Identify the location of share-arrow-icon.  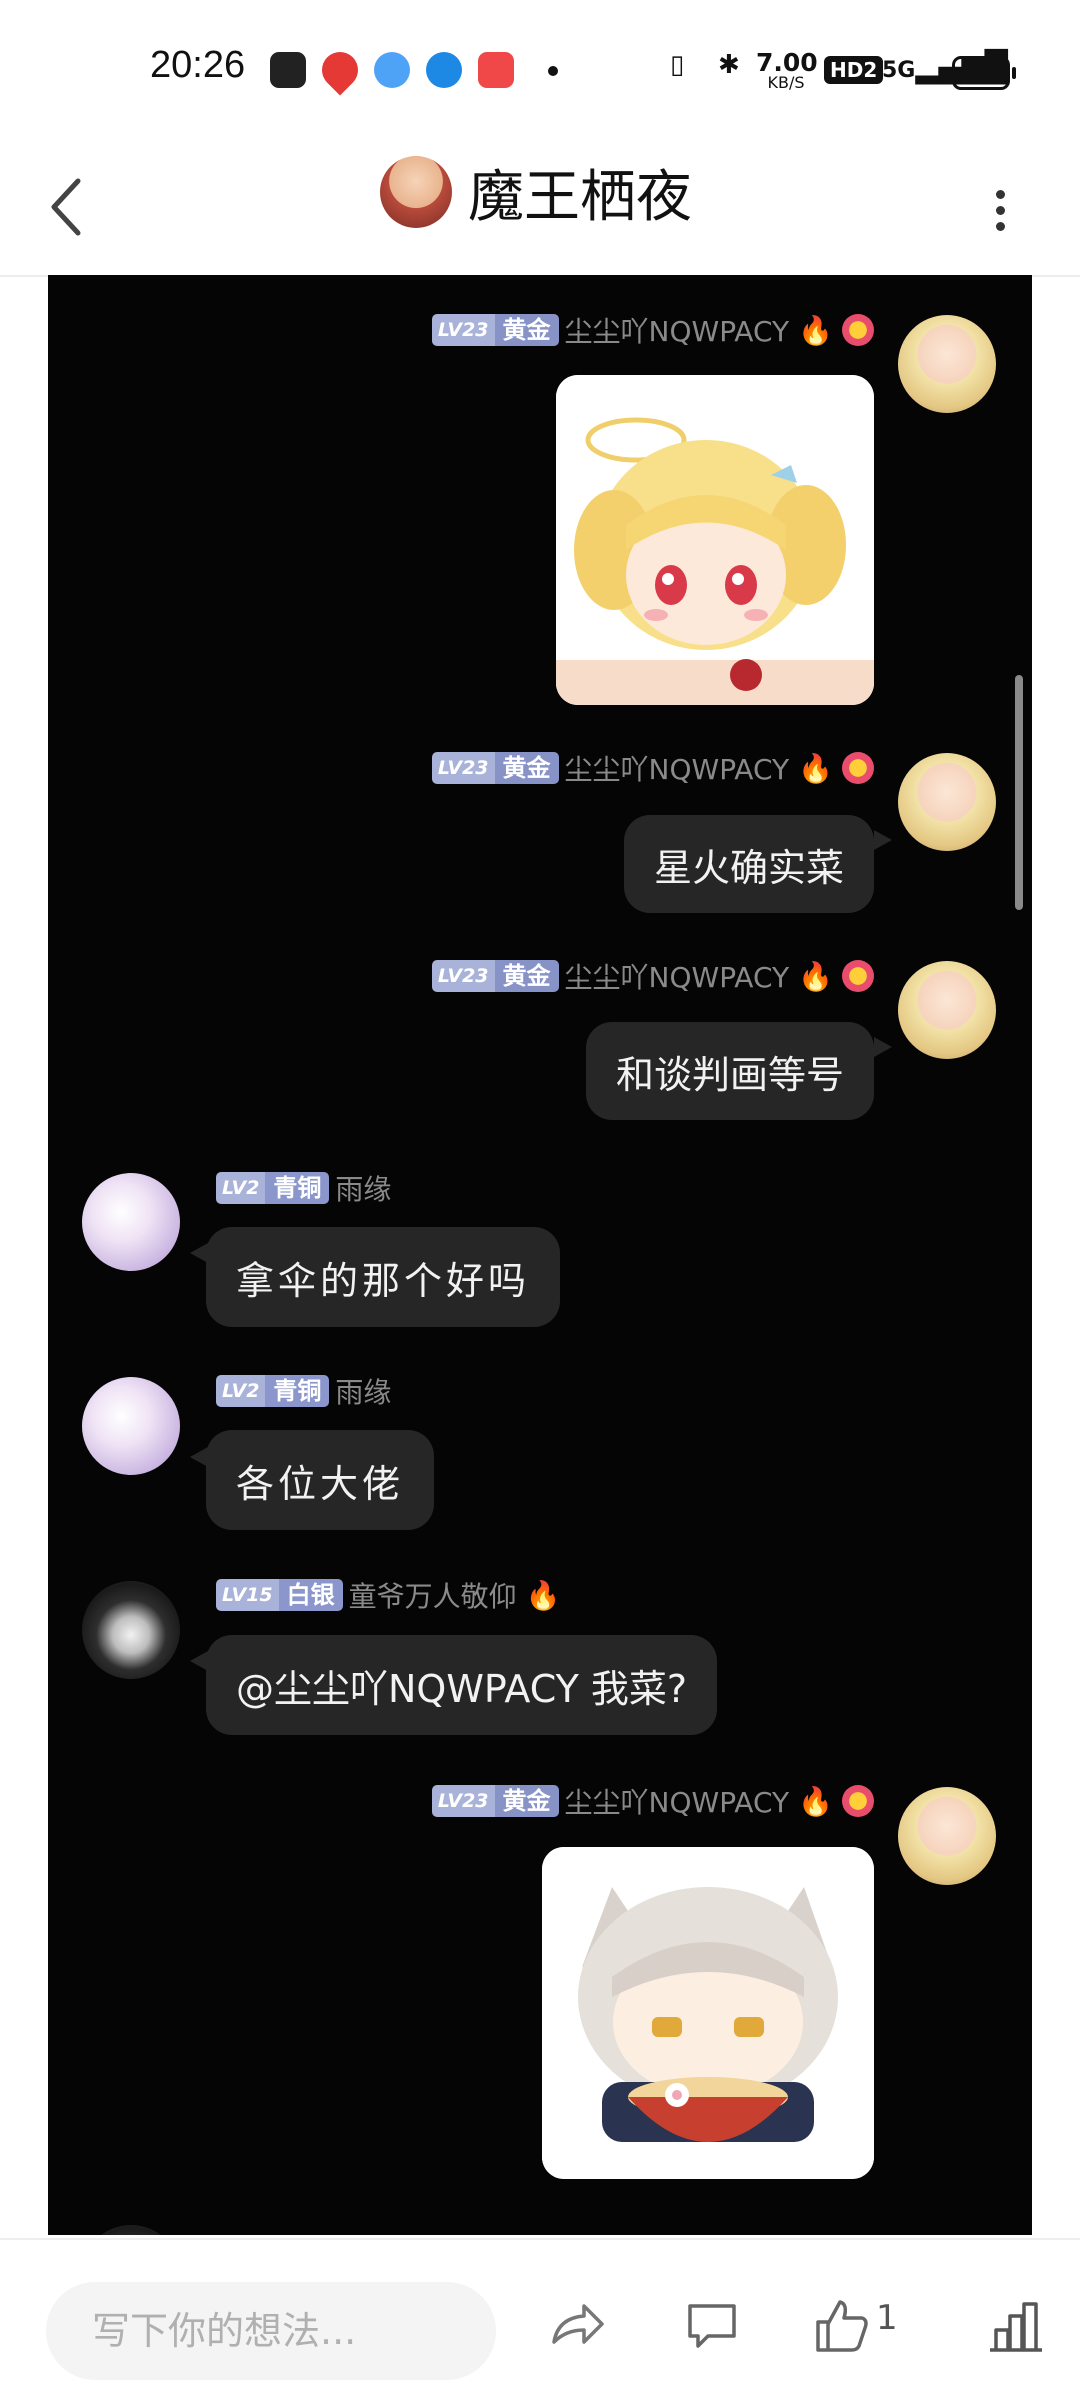
(578, 2324).